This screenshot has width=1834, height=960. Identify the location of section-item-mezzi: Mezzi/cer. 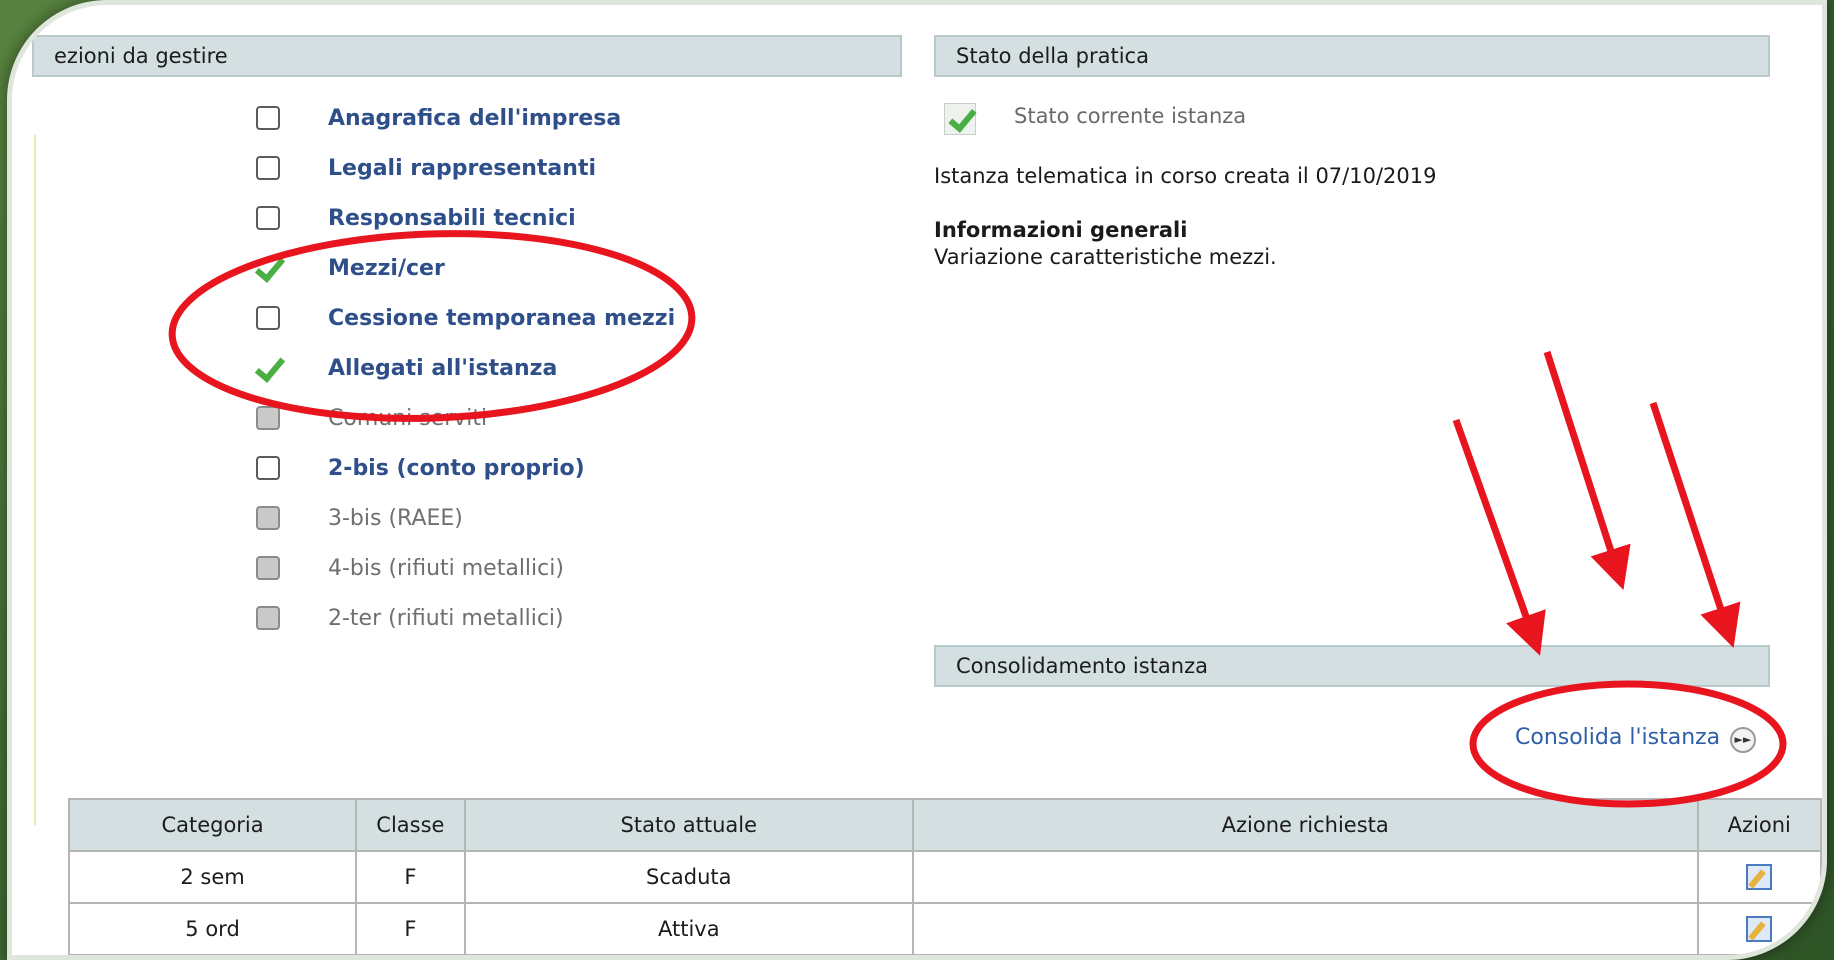
(350, 268).